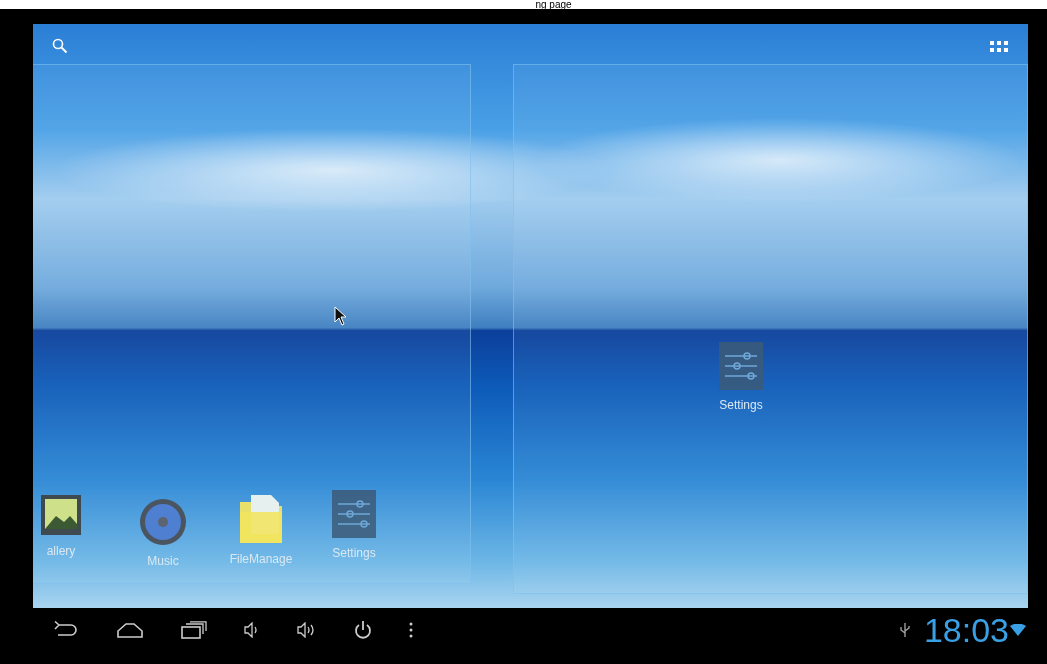  What do you see at coordinates (340, 316) in the screenshot?
I see `mouse-cursor-icon` at bounding box center [340, 316].